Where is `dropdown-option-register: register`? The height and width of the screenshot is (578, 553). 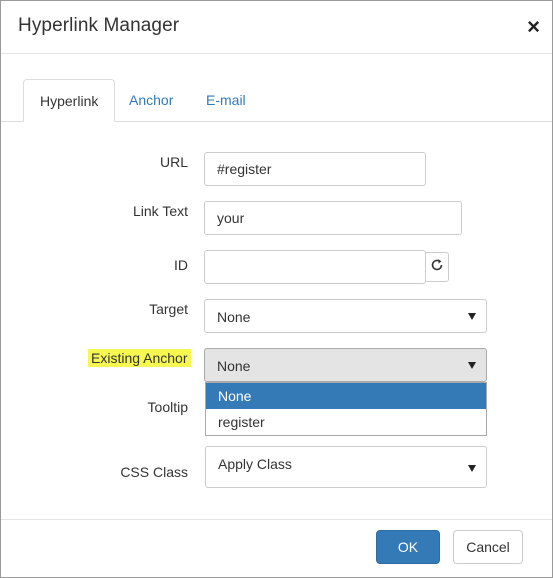 dropdown-option-register: register is located at coordinates (346, 422).